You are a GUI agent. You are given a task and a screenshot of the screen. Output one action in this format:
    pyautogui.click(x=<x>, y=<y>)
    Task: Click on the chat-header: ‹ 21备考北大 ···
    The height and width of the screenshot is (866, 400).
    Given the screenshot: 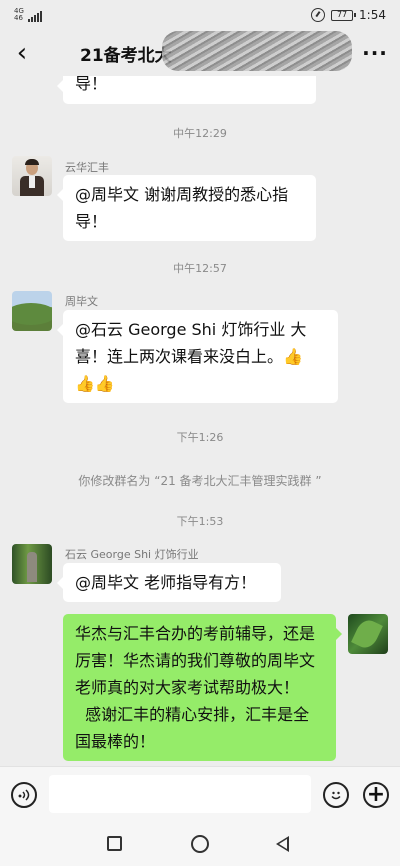 What is the action you would take?
    pyautogui.click(x=200, y=53)
    